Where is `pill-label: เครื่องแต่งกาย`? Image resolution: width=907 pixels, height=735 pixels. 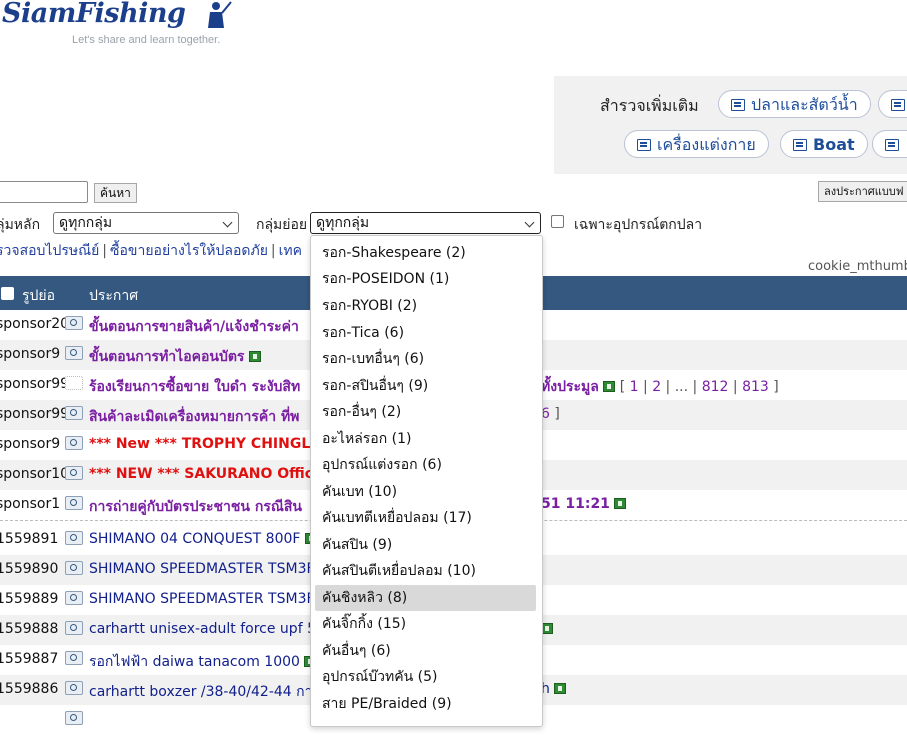
pill-label: เครื่องแต่งกาย is located at coordinates (706, 144).